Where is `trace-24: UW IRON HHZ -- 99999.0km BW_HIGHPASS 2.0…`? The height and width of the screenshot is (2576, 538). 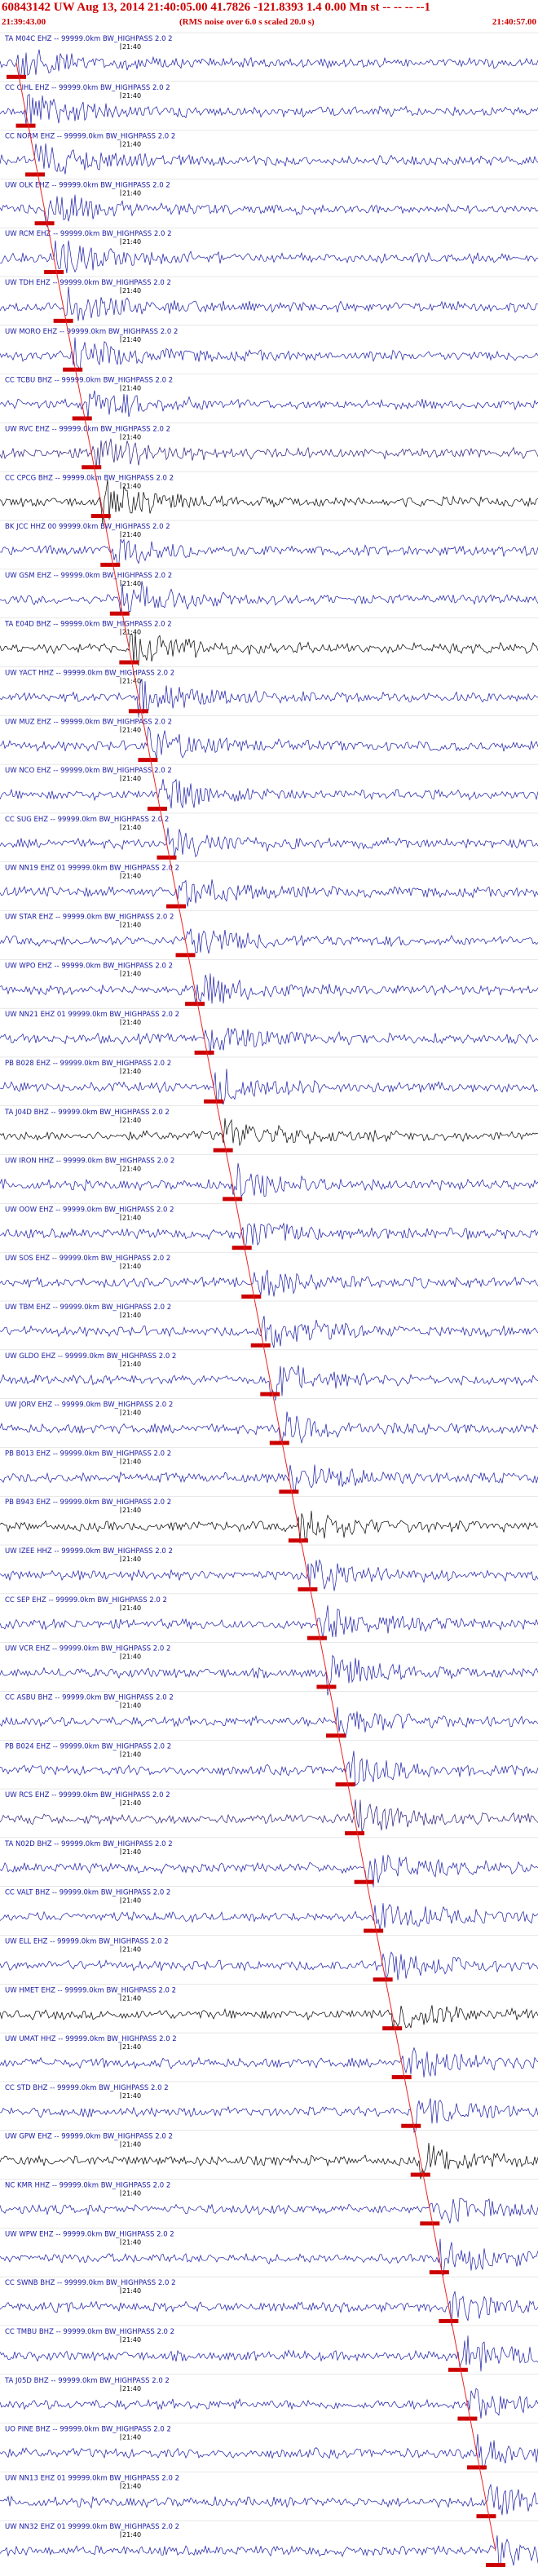
trace-24: UW IRON HHZ -- 99999.0km BW_HIGHPASS 2.0… is located at coordinates (269, 1178).